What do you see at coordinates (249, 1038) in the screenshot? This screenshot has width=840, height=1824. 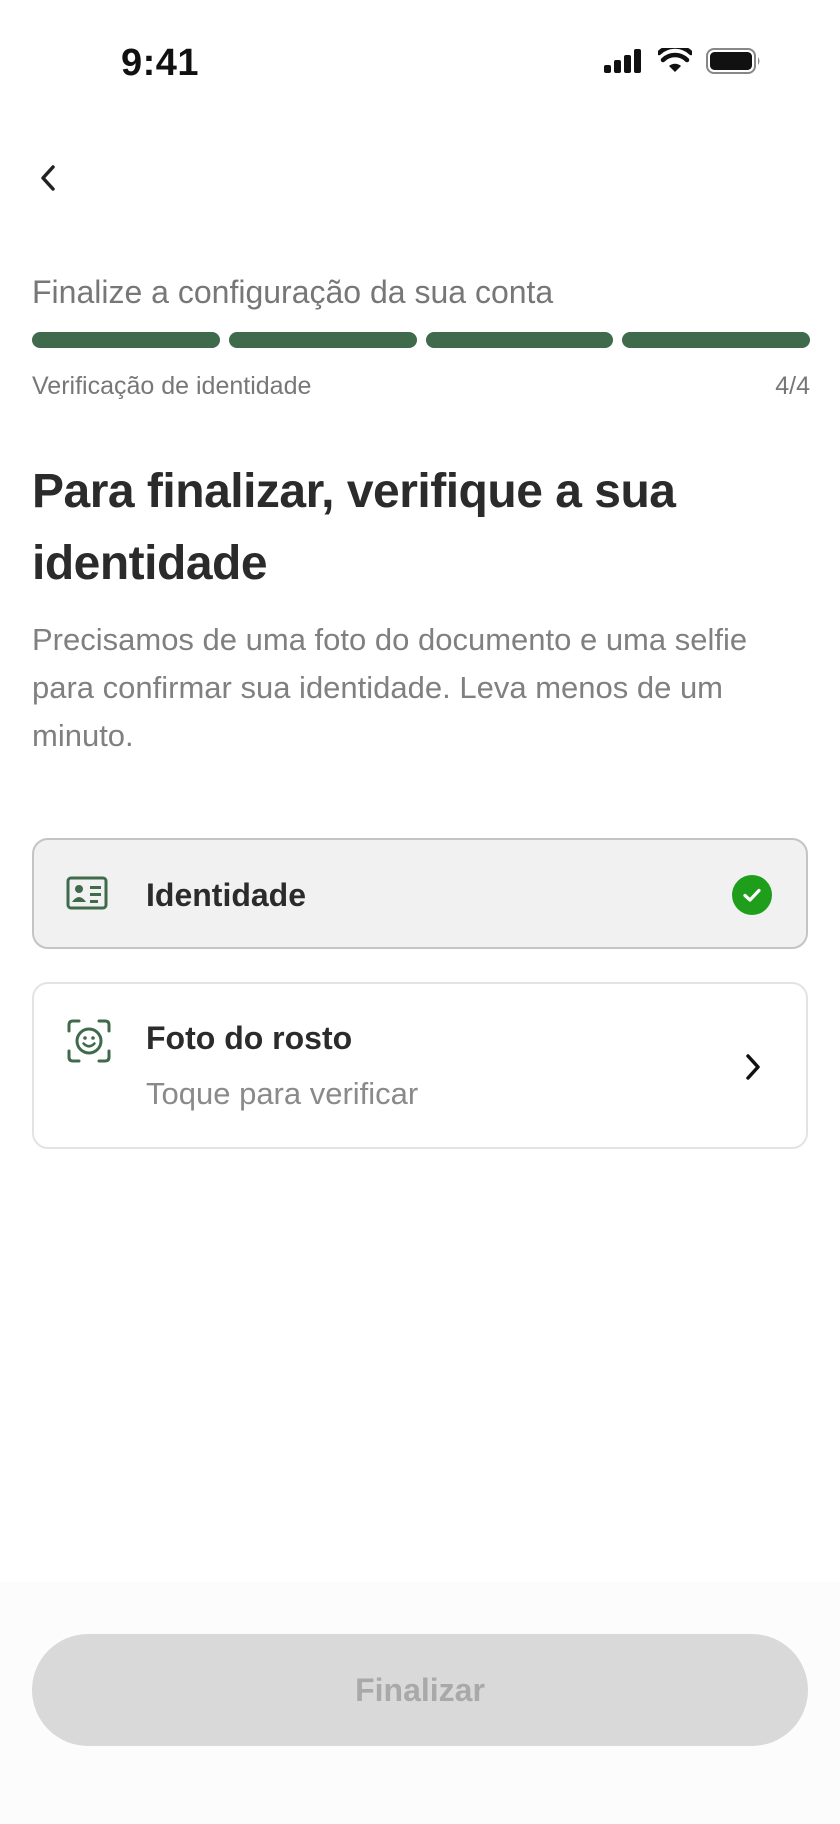 I see `face-photo-label: Foto do rosto` at bounding box center [249, 1038].